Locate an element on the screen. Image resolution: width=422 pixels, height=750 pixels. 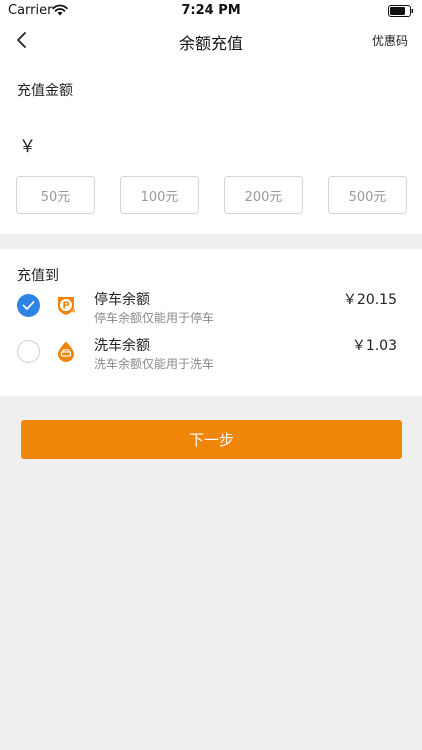
status-bar: Carrier 7:24 PM is located at coordinates (211, 11).